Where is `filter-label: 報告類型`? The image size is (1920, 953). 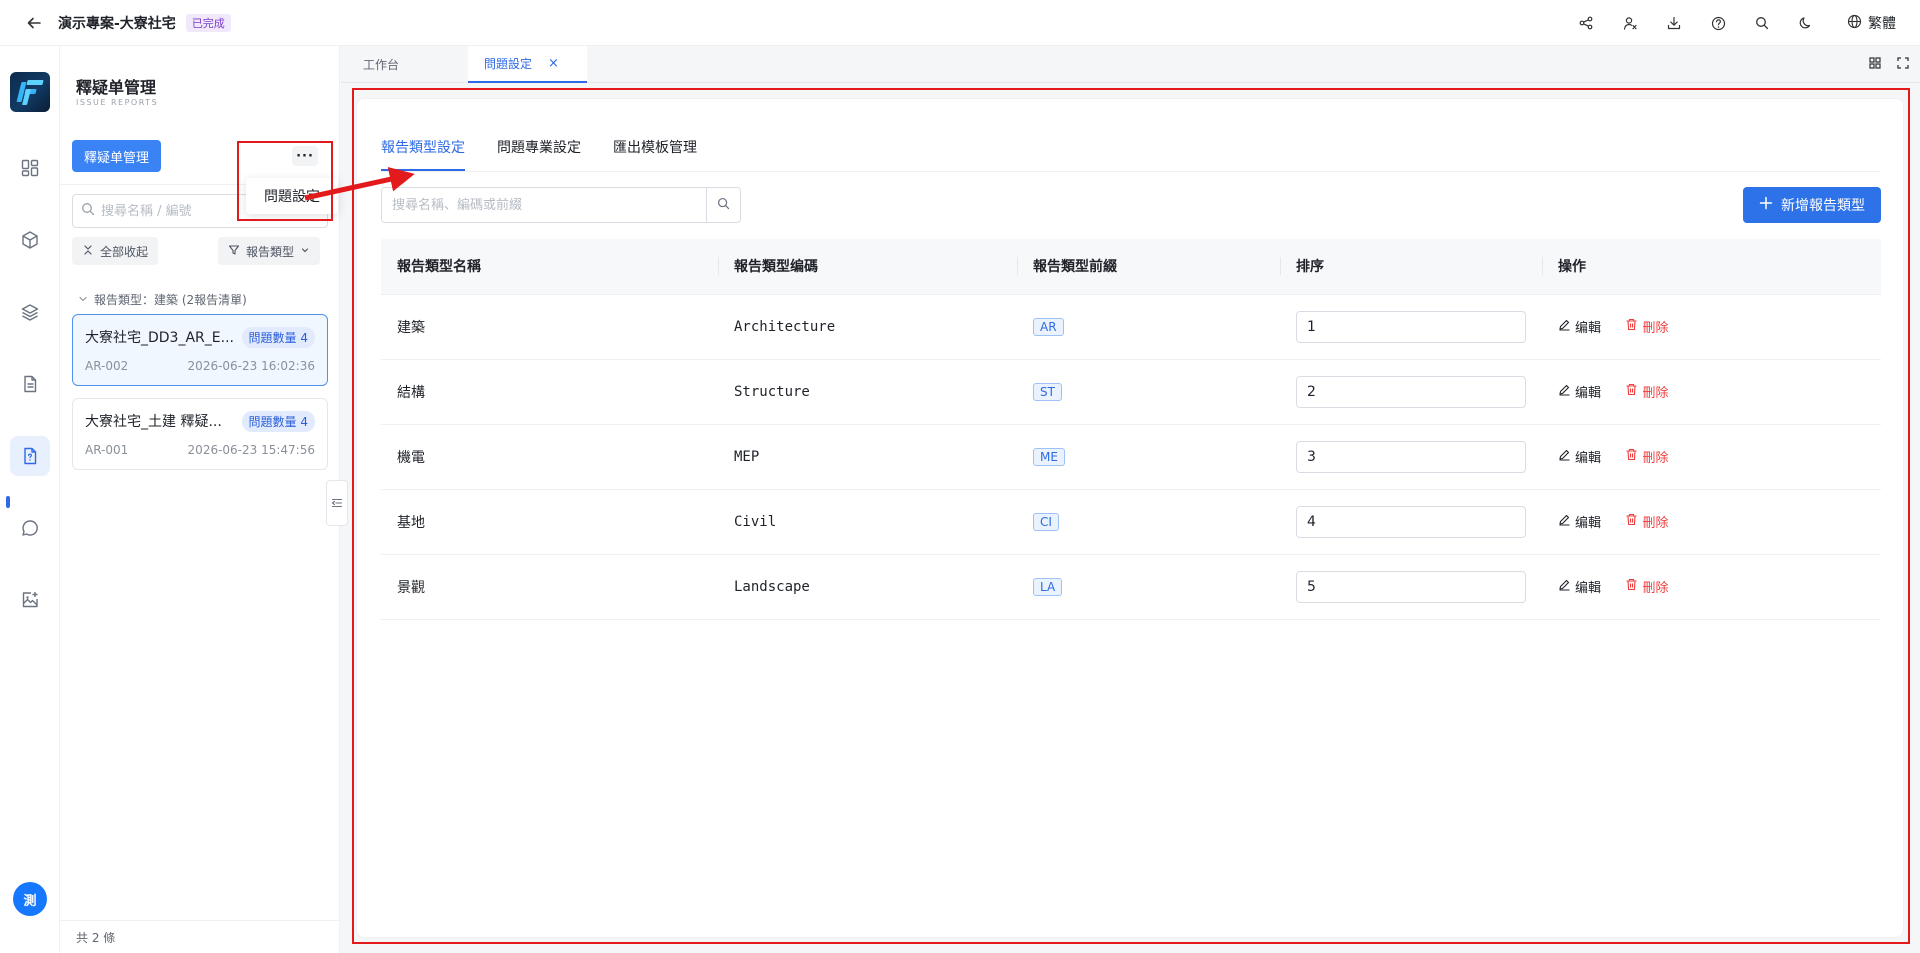 filter-label: 報告類型 is located at coordinates (270, 251).